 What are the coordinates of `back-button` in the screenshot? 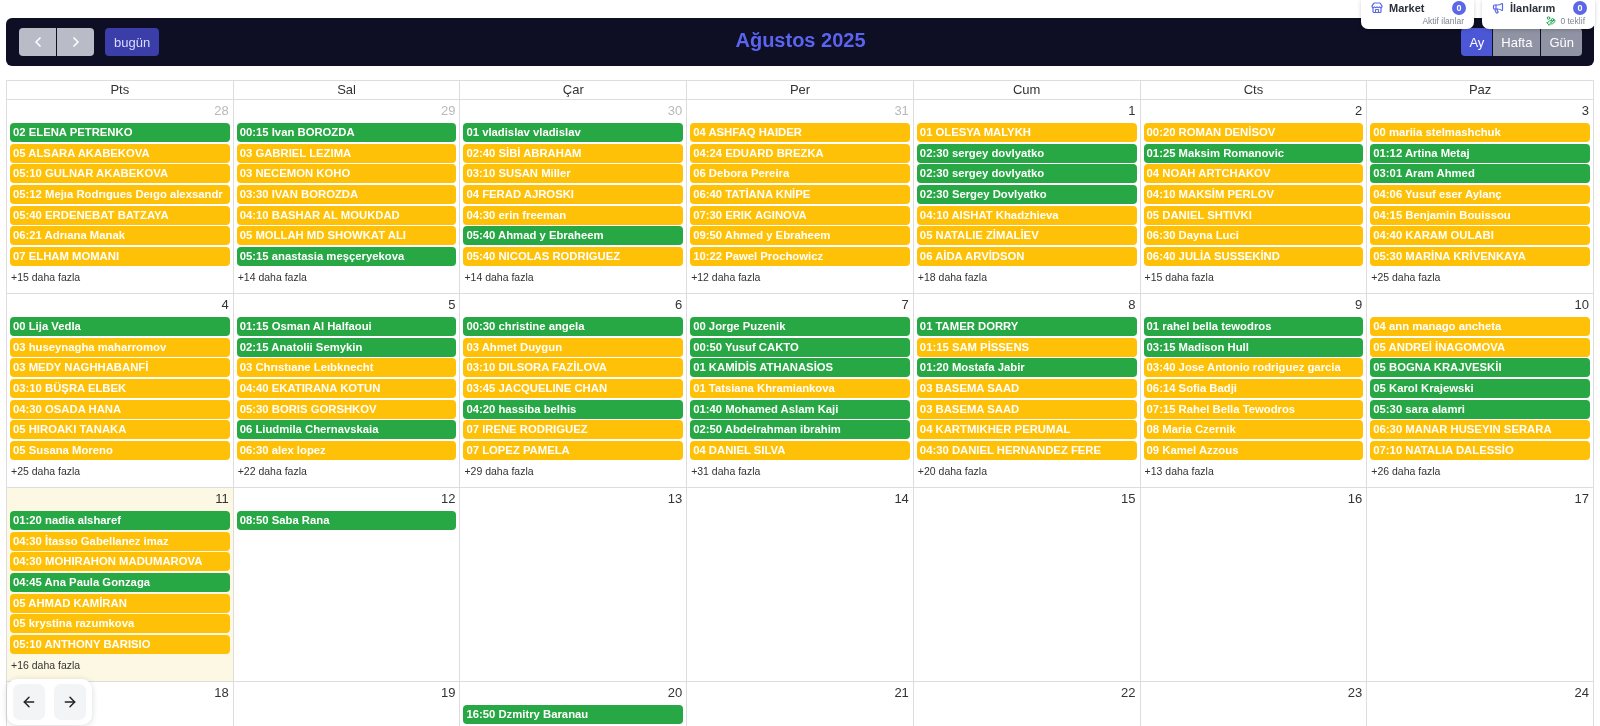 It's located at (29, 702).